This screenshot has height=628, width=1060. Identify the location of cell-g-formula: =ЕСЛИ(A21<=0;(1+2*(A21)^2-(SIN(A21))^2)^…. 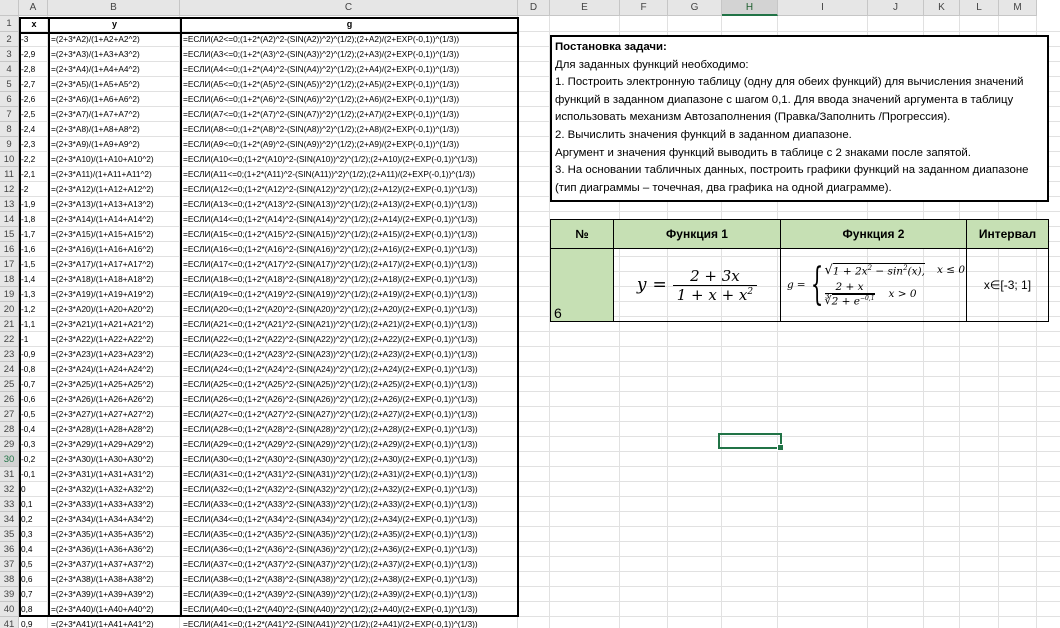
(350, 324).